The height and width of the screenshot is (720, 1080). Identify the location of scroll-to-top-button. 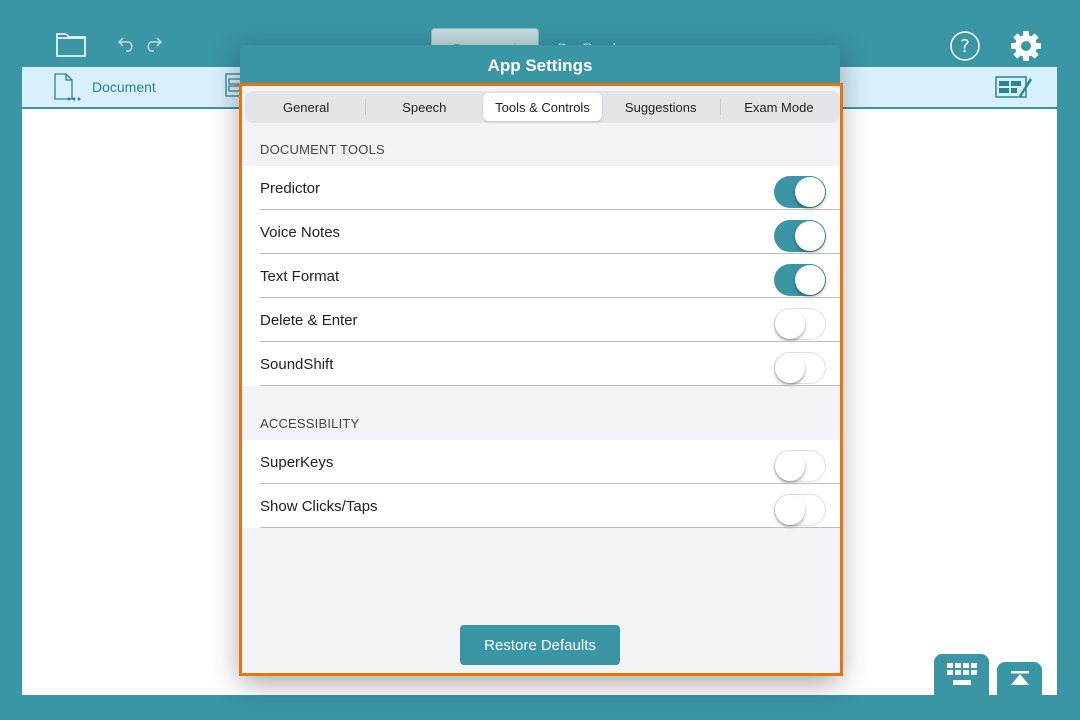
(1019, 678).